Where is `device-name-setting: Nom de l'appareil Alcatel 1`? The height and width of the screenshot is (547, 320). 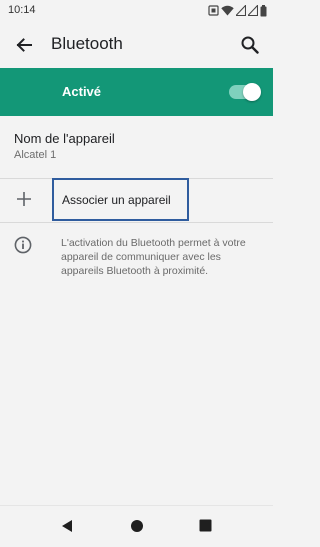
device-name-setting: Nom de l'appareil Alcatel 1 is located at coordinates (136, 147).